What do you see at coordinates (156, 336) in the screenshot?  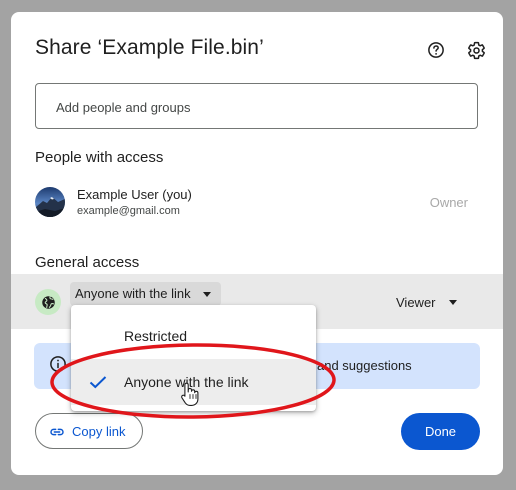 I see `menu-item-label: Restricted` at bounding box center [156, 336].